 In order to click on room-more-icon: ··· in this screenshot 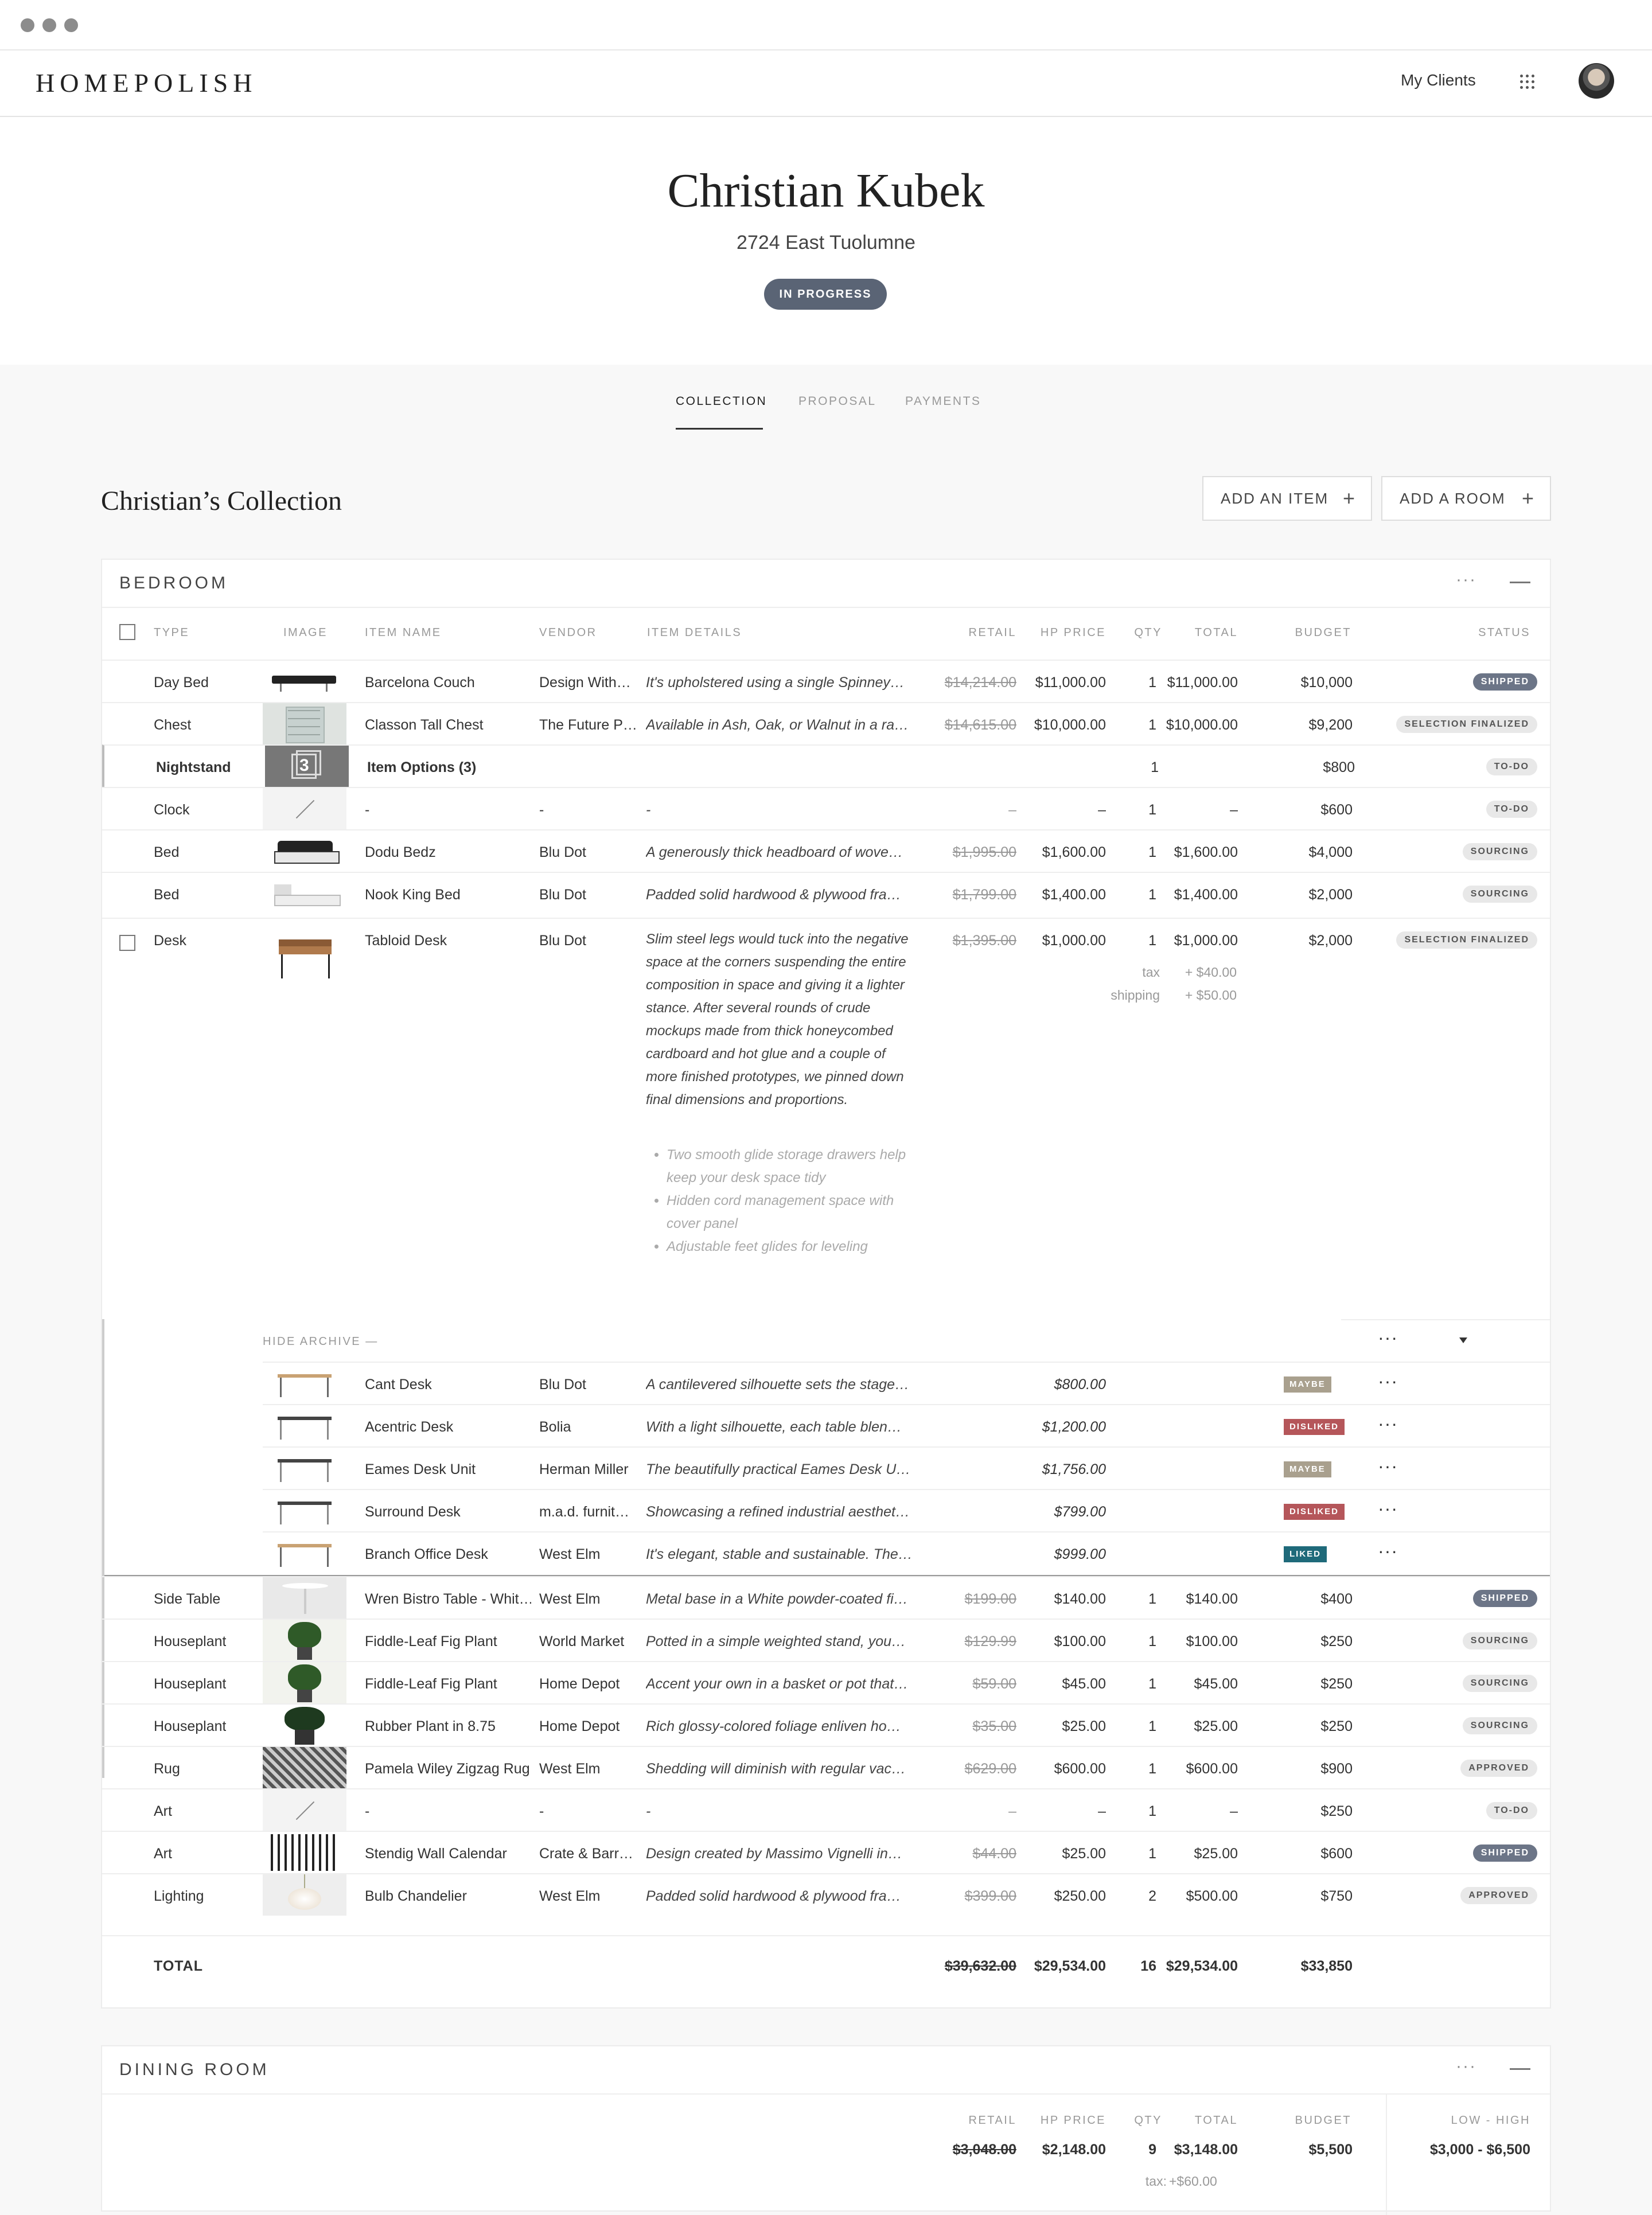, I will do `click(1466, 2066)`.